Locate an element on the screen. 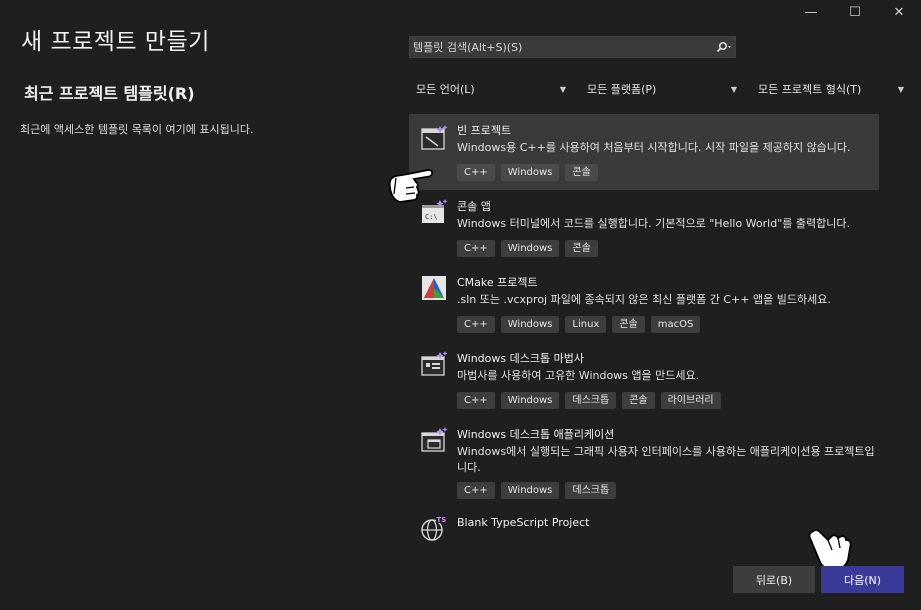  minimize-button: — is located at coordinates (811, 12).